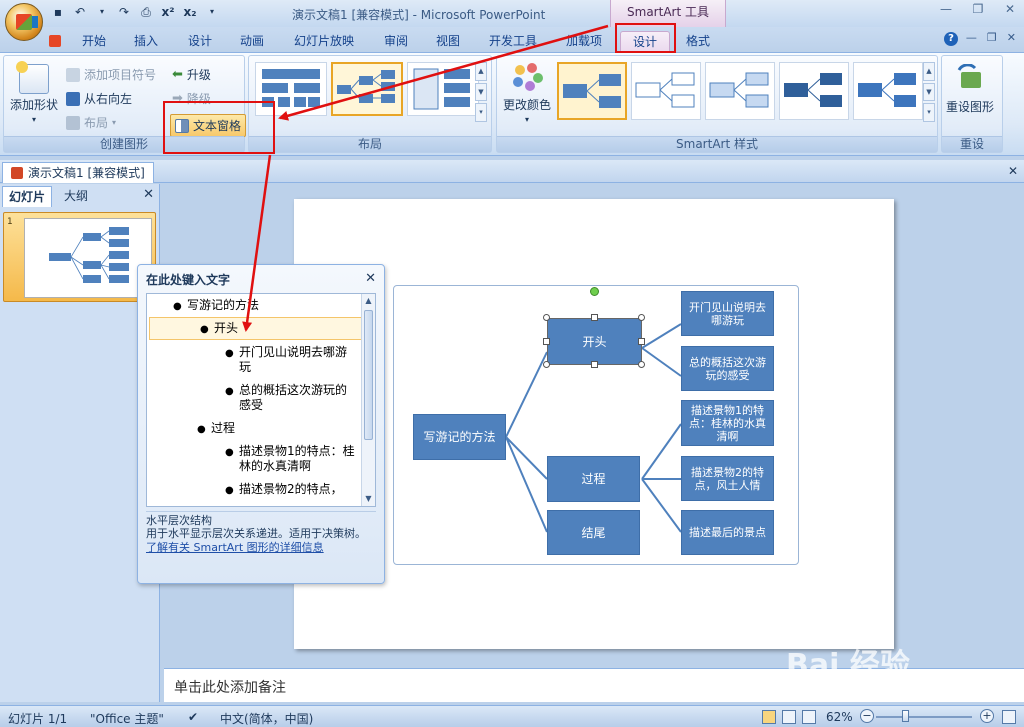 Image resolution: width=1024 pixels, height=727 pixels. Describe the element at coordinates (593, 479) in the screenshot. I see `smartart-node-process: 过程` at that location.